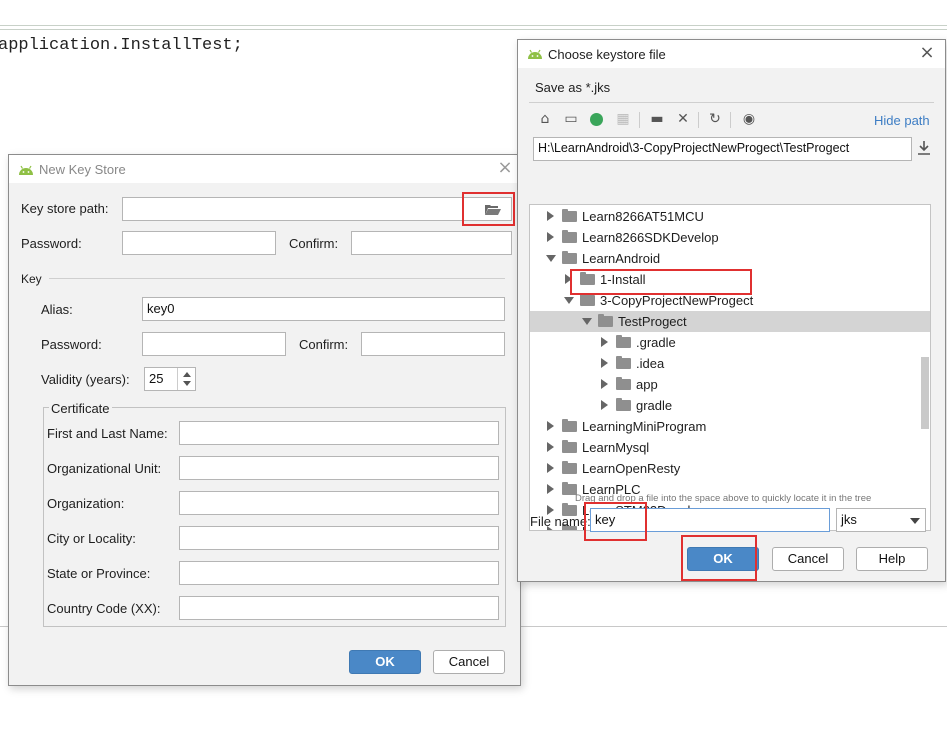 The width and height of the screenshot is (947, 738). What do you see at coordinates (187, 383) in the screenshot?
I see `spin-down-icon` at bounding box center [187, 383].